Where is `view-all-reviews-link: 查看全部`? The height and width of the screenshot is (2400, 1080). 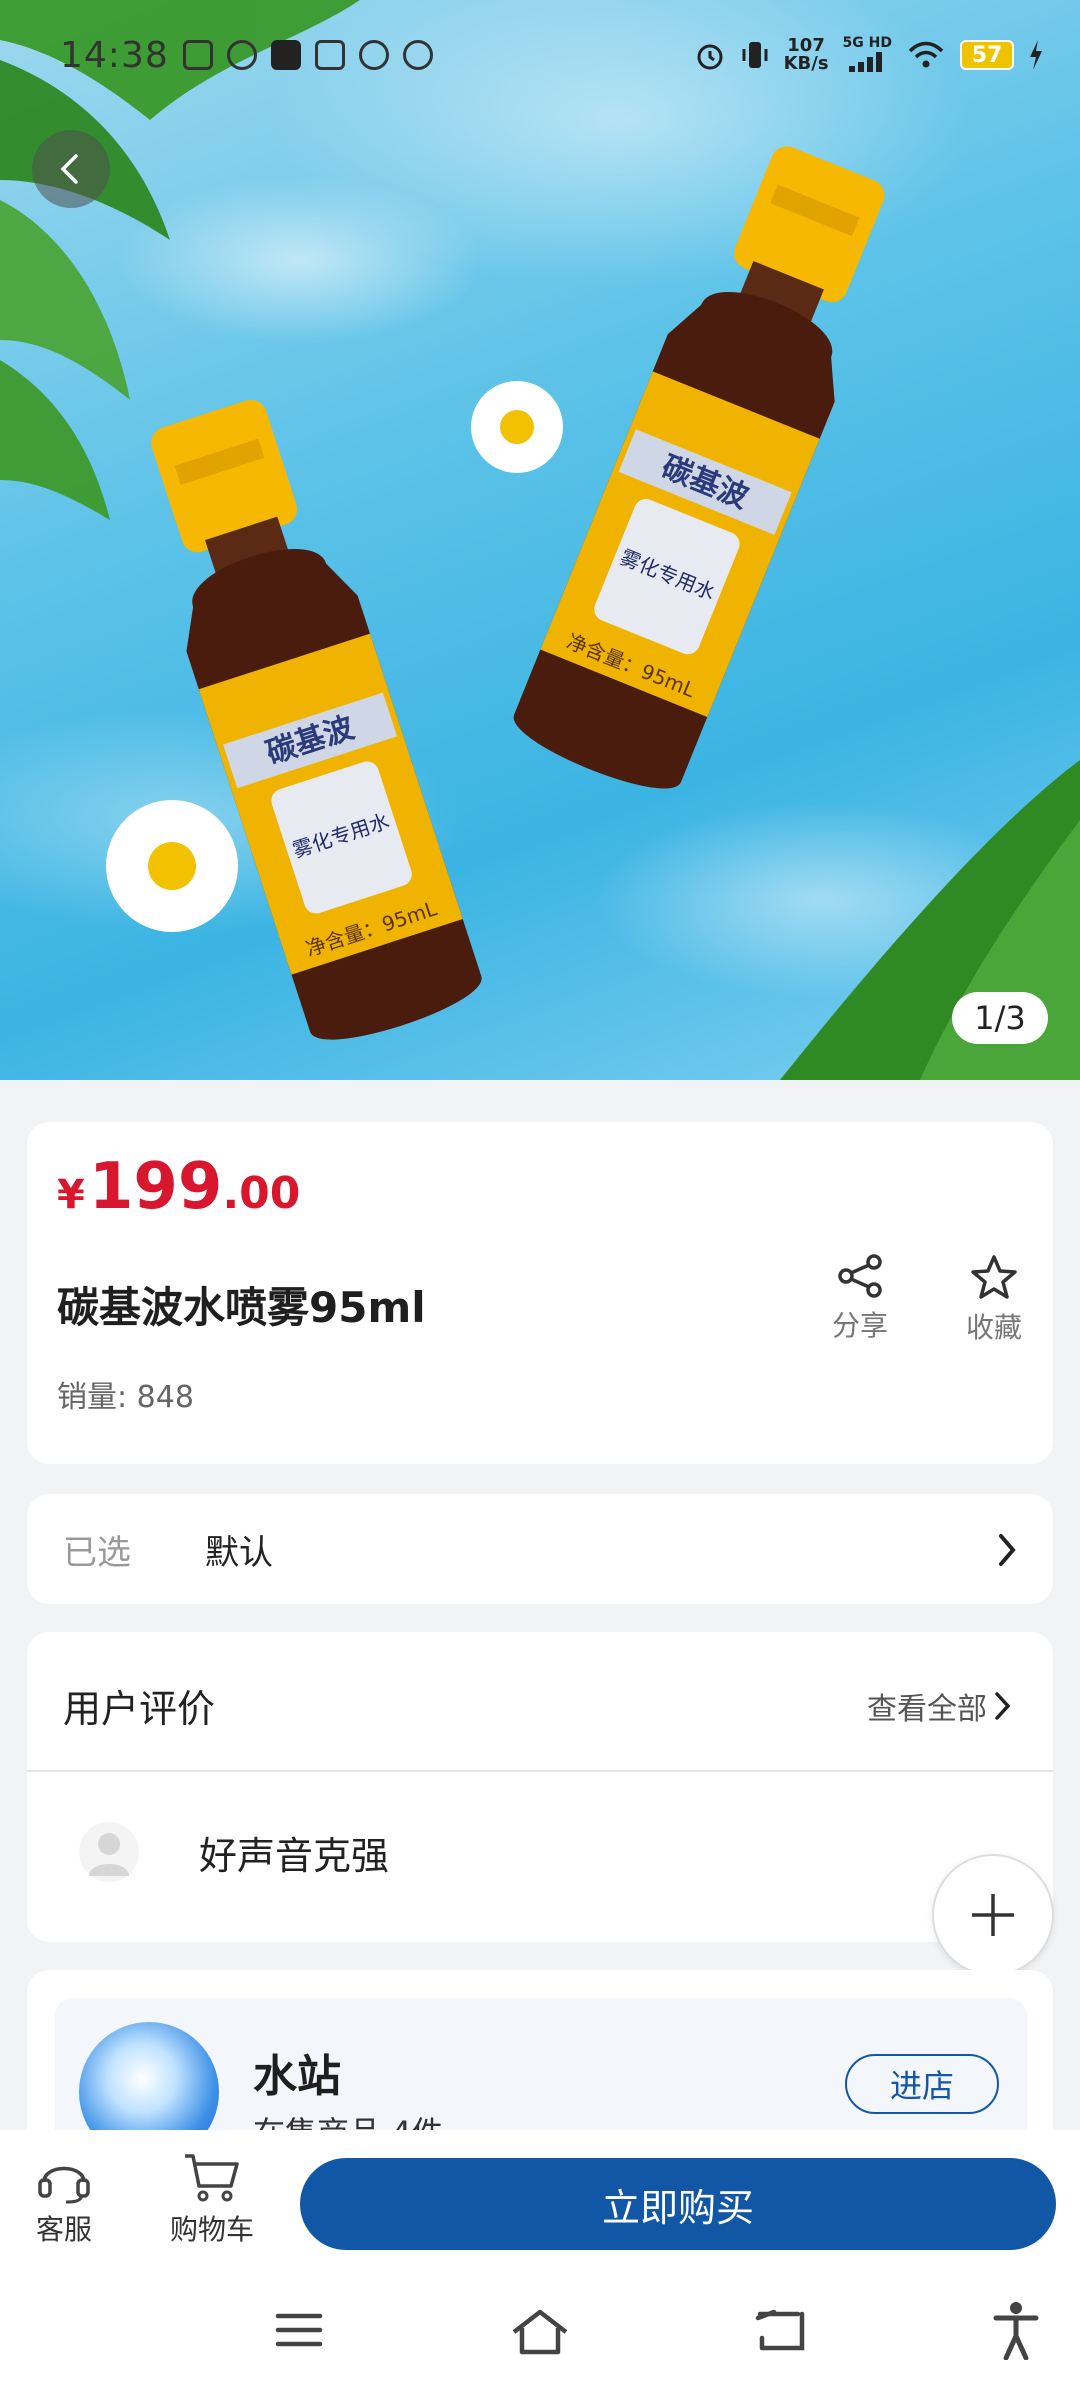 view-all-reviews-link: 查看全部 is located at coordinates (940, 1706).